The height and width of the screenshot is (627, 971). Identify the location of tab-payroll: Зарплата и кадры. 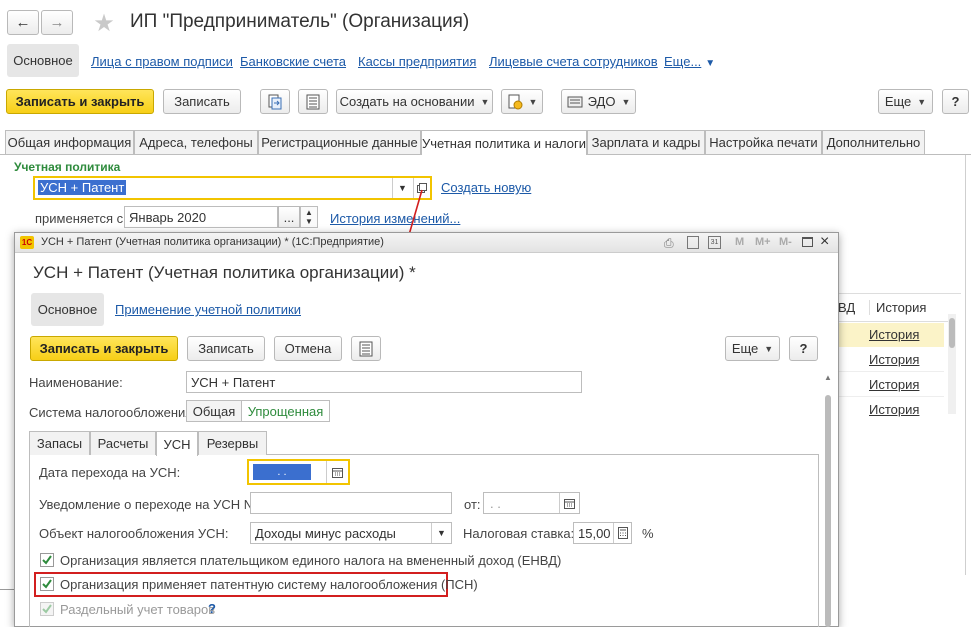
(646, 142).